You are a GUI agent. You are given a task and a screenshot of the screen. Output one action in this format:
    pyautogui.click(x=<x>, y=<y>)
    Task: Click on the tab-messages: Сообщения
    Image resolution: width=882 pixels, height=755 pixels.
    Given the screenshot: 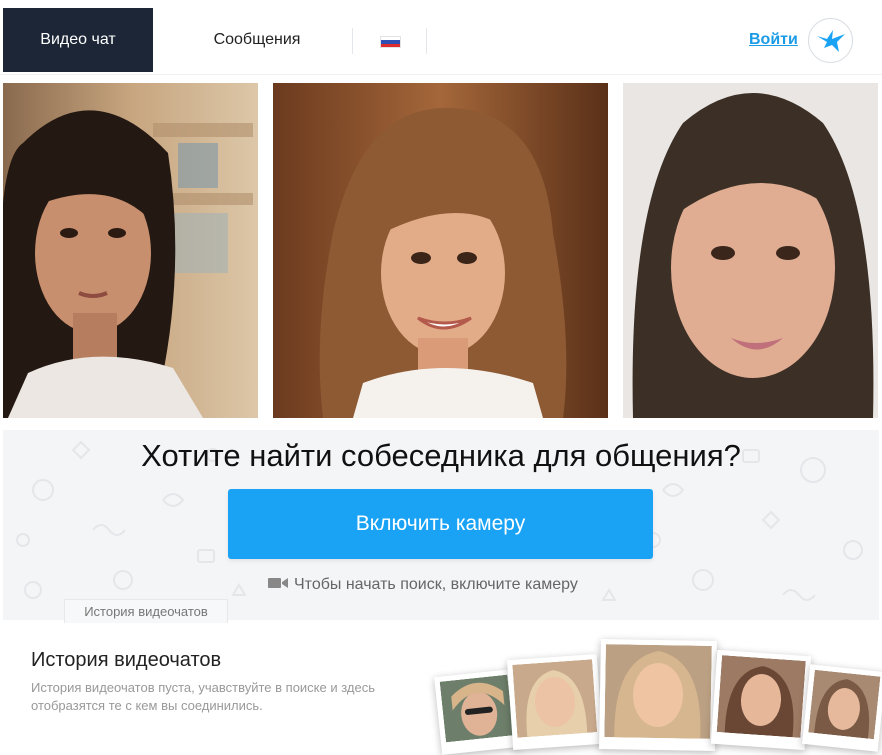 What is the action you would take?
    pyautogui.click(x=257, y=40)
    